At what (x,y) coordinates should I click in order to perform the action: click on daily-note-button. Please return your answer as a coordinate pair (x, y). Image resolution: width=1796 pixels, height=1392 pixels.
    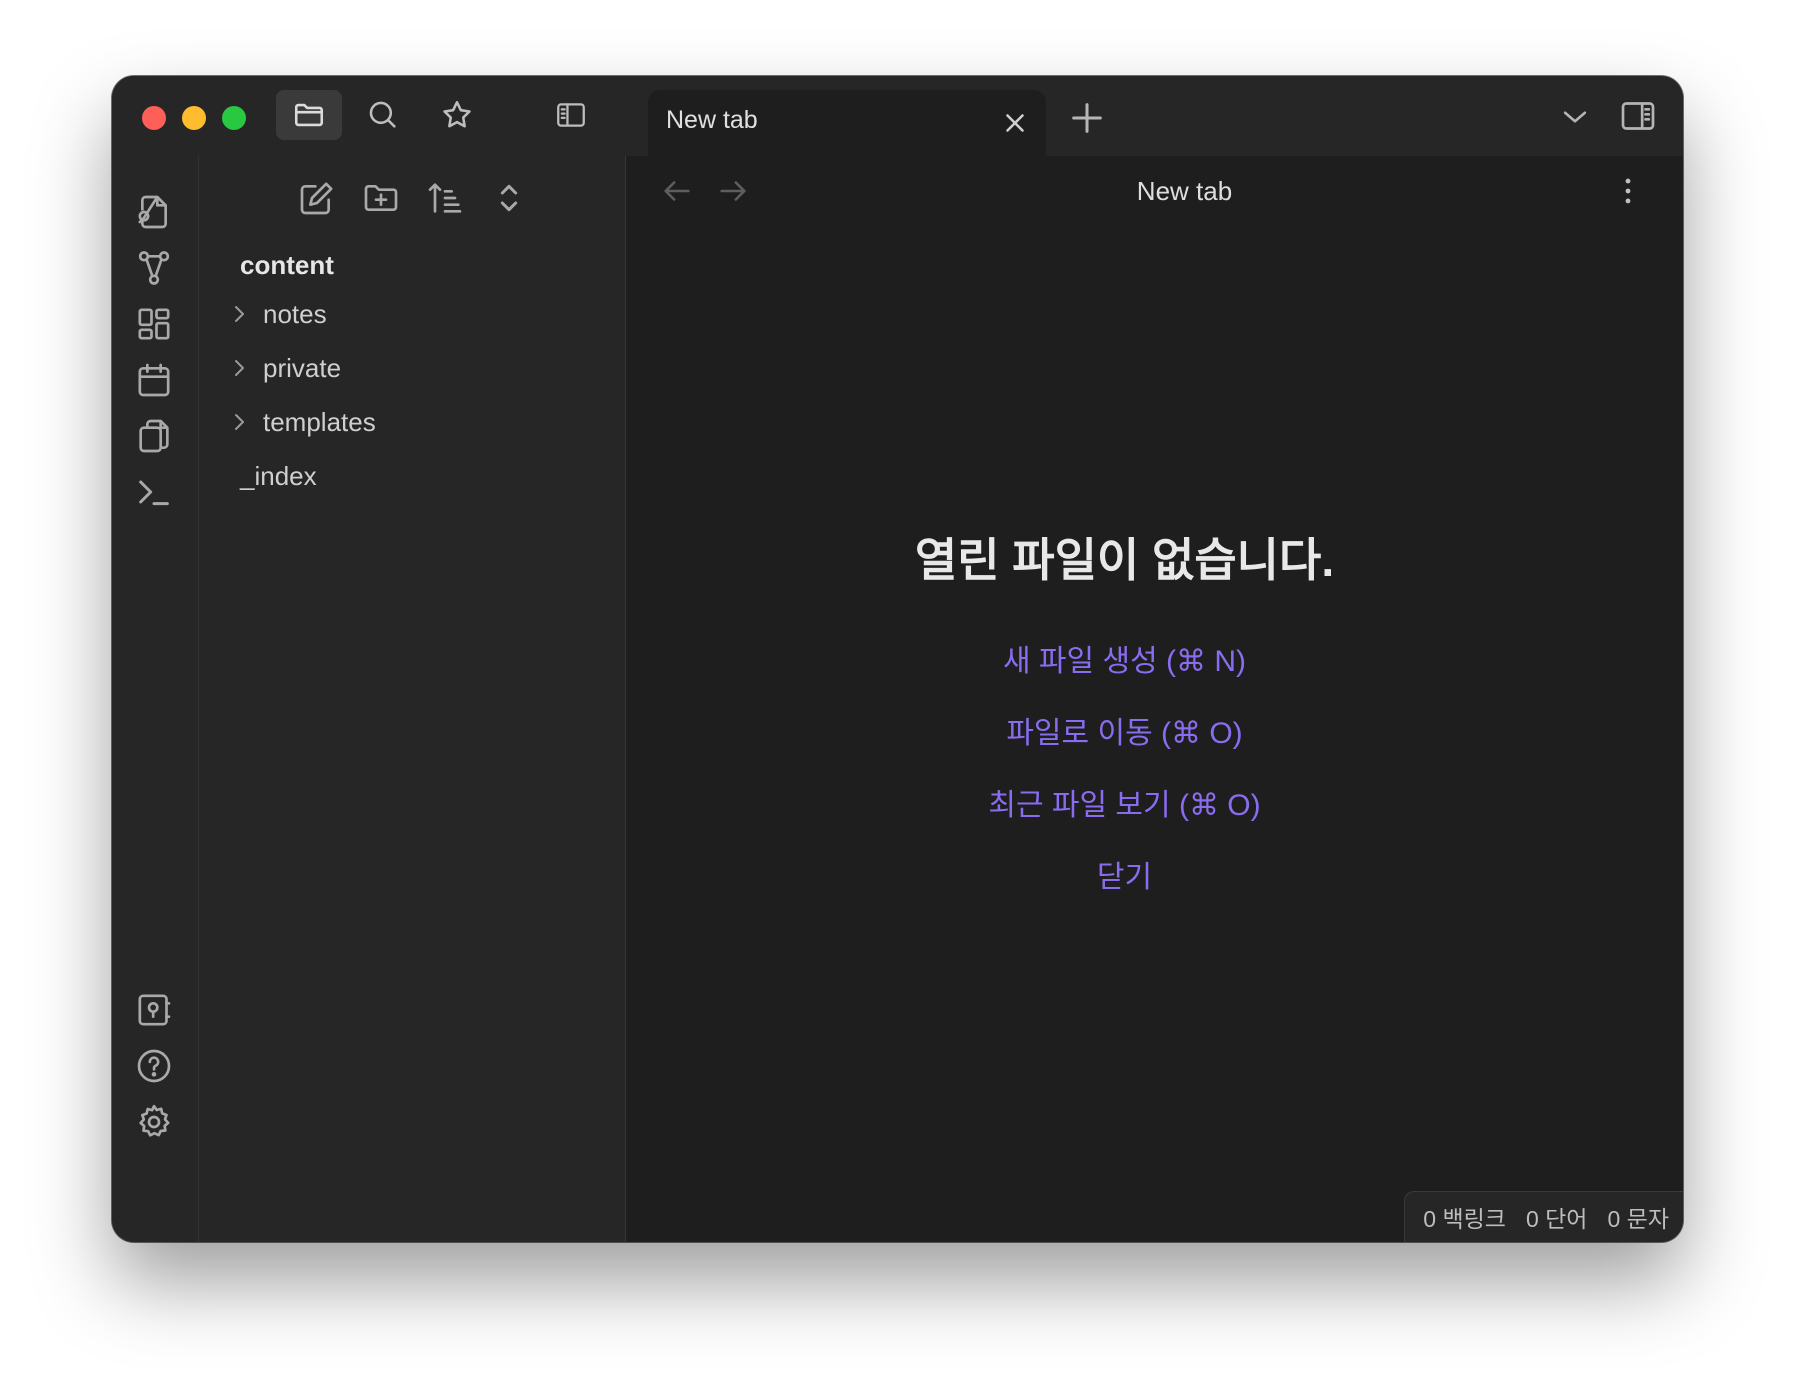
    Looking at the image, I should click on (154, 380).